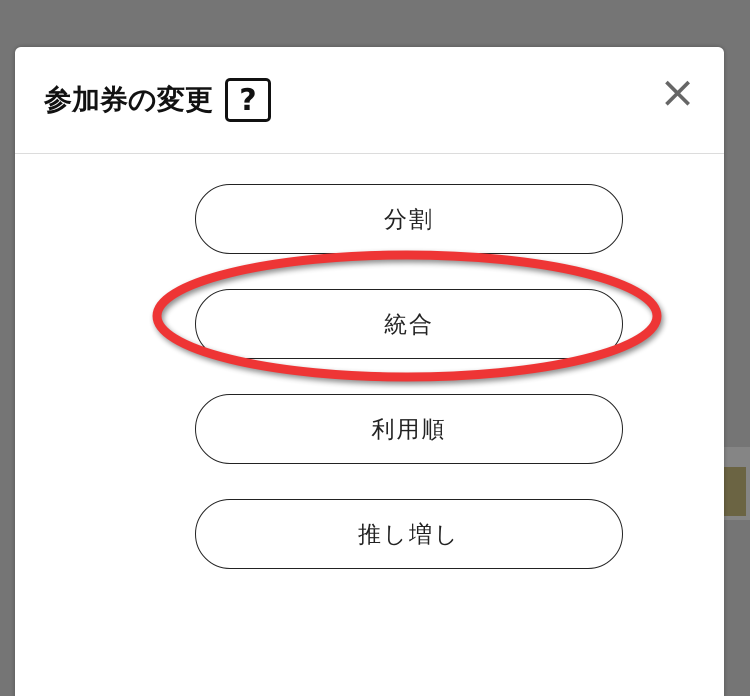 This screenshot has height=696, width=750. Describe the element at coordinates (128, 100) in the screenshot. I see `dialog-title: 参加券の変更` at that location.